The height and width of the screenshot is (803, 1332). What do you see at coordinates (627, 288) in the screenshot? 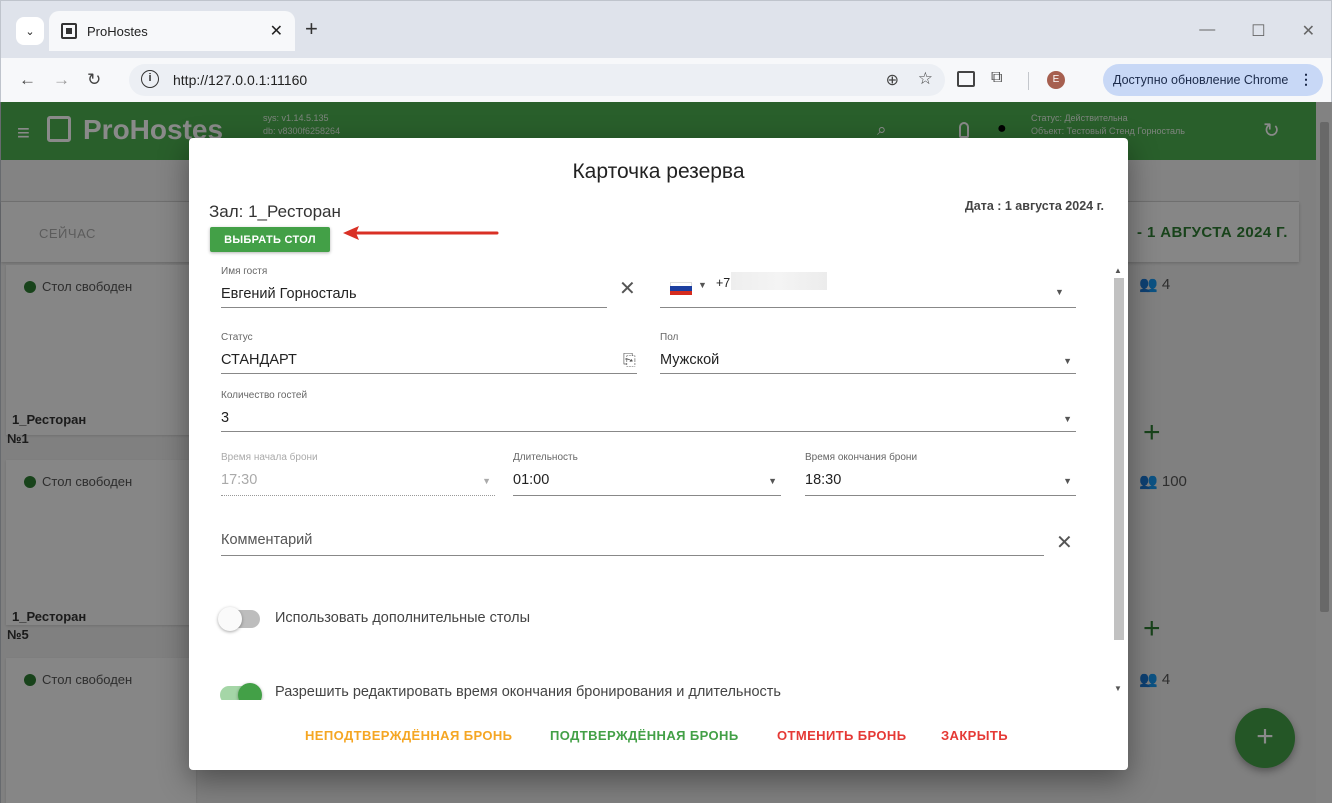
I see `clear-name-icon: ✕` at bounding box center [627, 288].